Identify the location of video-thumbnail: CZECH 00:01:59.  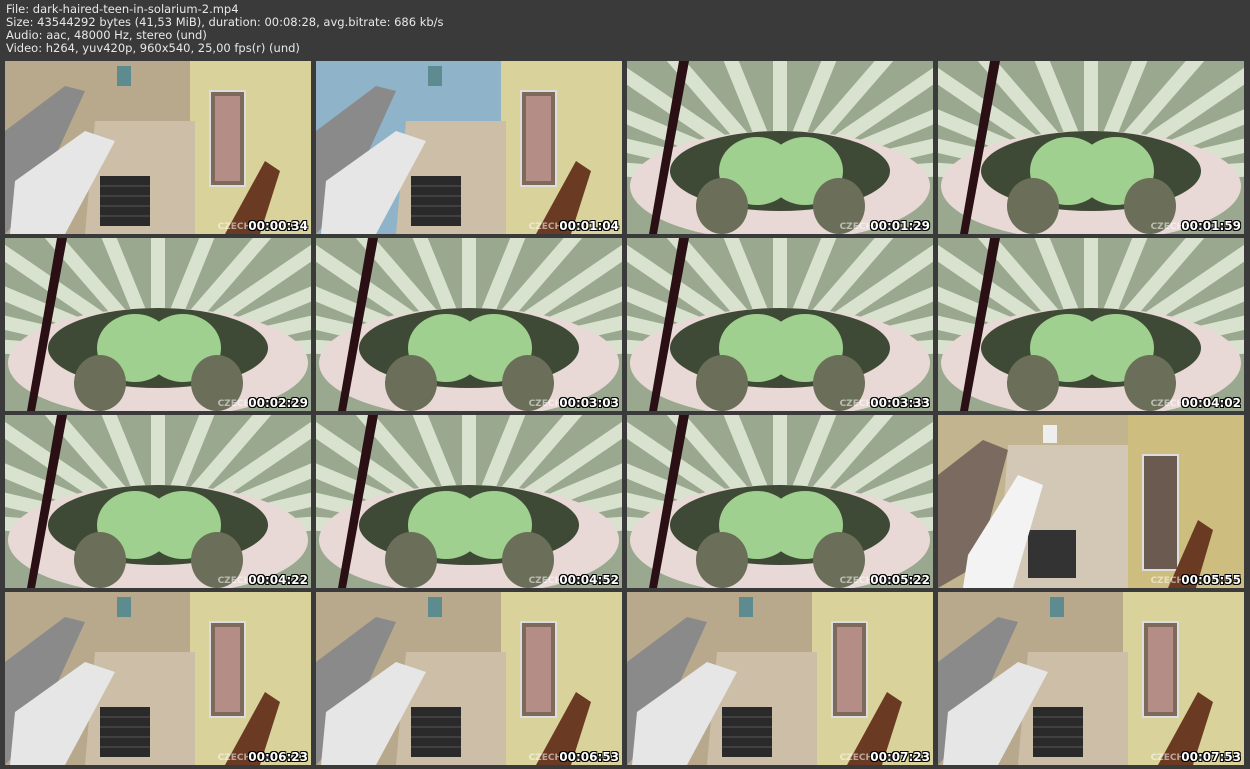
(1091, 147).